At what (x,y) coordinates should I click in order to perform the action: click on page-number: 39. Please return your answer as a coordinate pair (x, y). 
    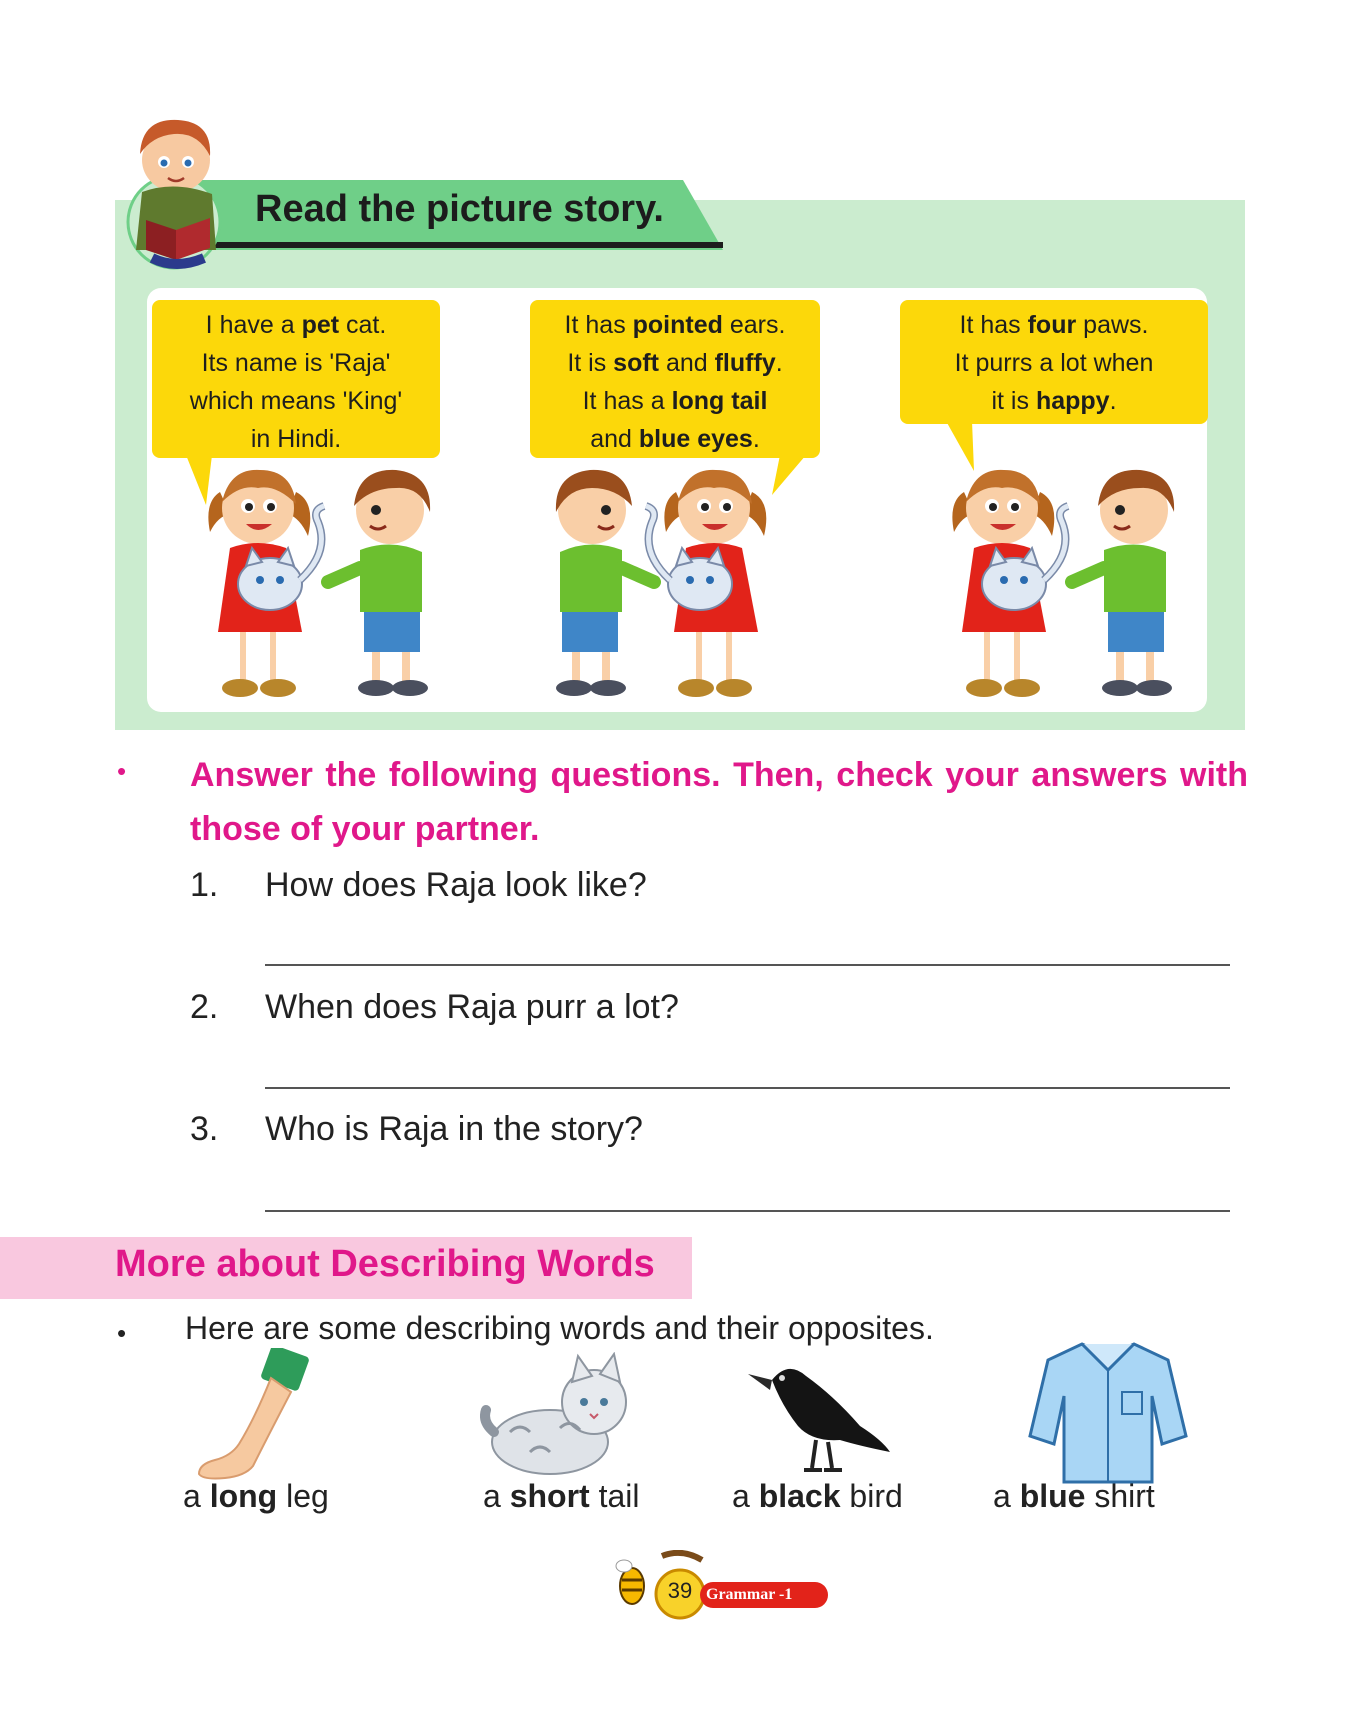
    Looking at the image, I should click on (680, 1590).